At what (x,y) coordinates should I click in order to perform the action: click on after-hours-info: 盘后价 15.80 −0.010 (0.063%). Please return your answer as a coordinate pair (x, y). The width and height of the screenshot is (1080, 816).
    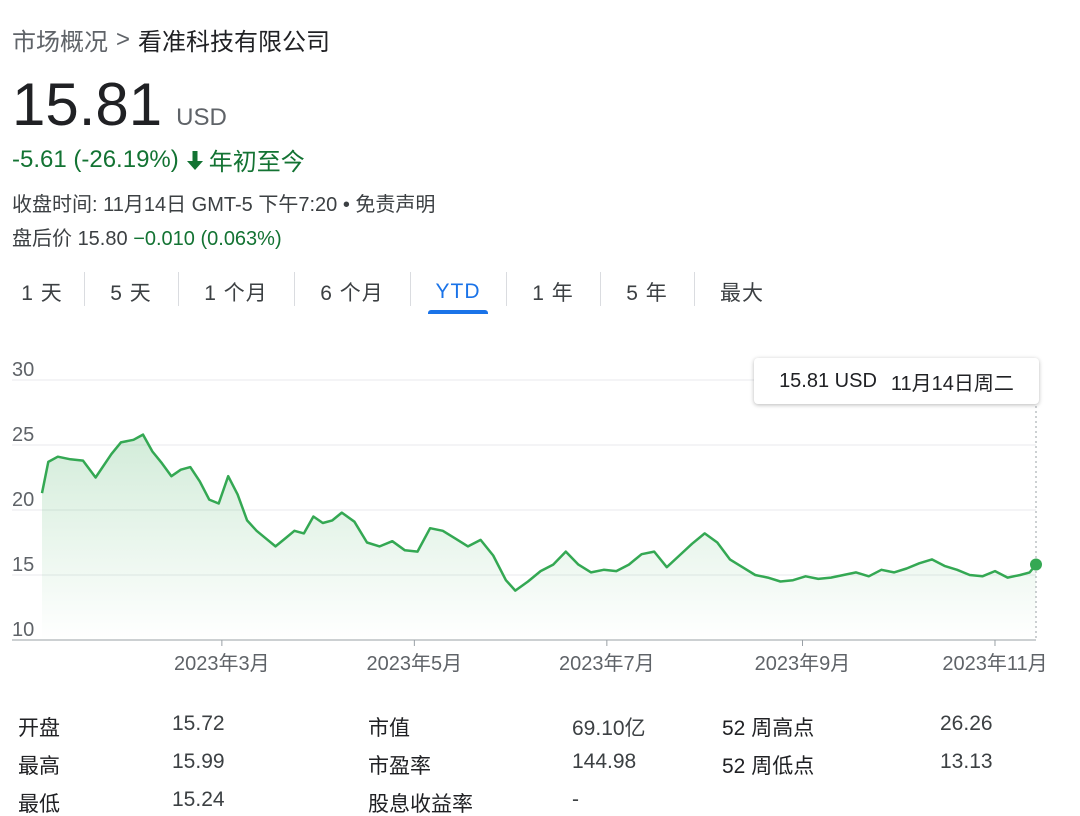
    Looking at the image, I should click on (147, 236).